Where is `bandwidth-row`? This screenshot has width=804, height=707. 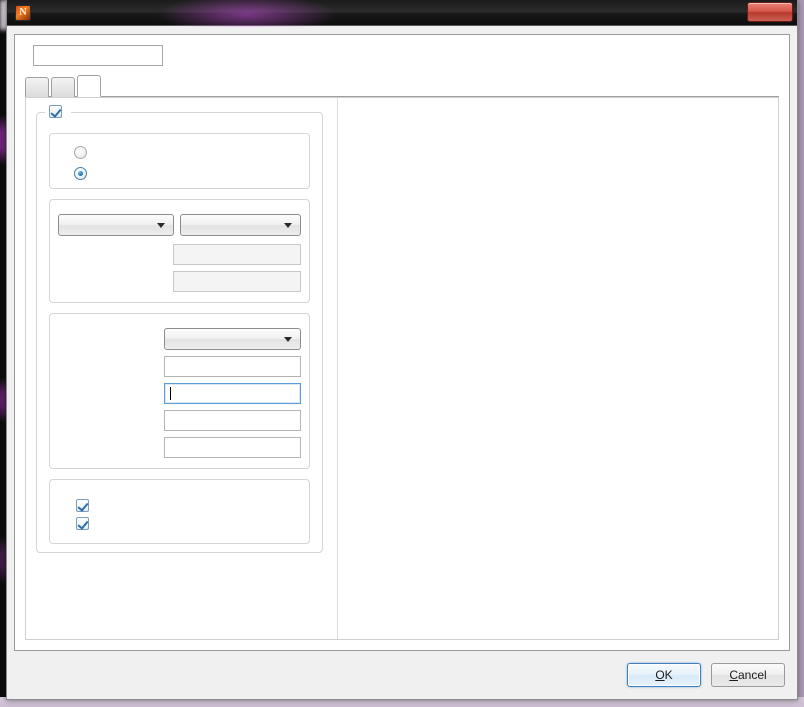 bandwidth-row is located at coordinates (179, 447).